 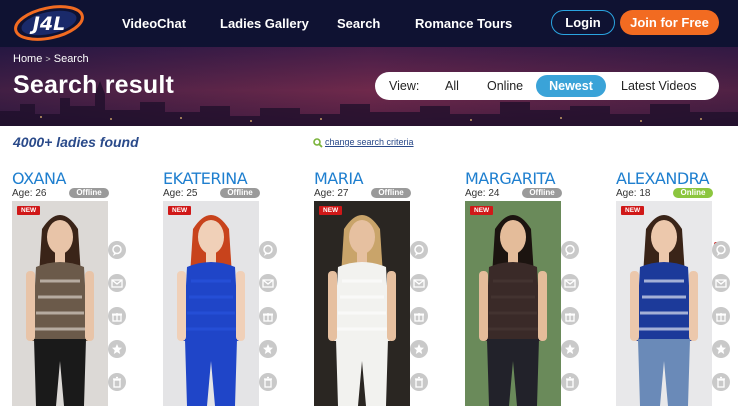 What do you see at coordinates (663, 178) in the screenshot?
I see `lady-name: ALEXANDRA` at bounding box center [663, 178].